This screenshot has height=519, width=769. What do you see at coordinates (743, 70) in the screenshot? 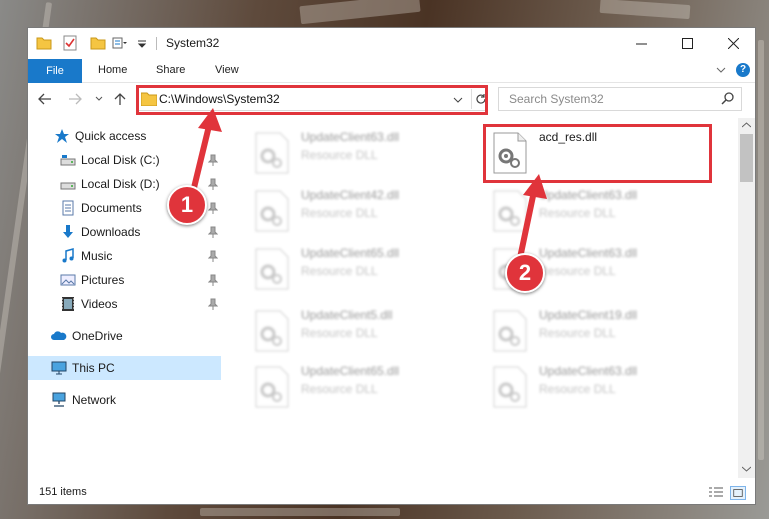
I see `help-icon: ?` at bounding box center [743, 70].